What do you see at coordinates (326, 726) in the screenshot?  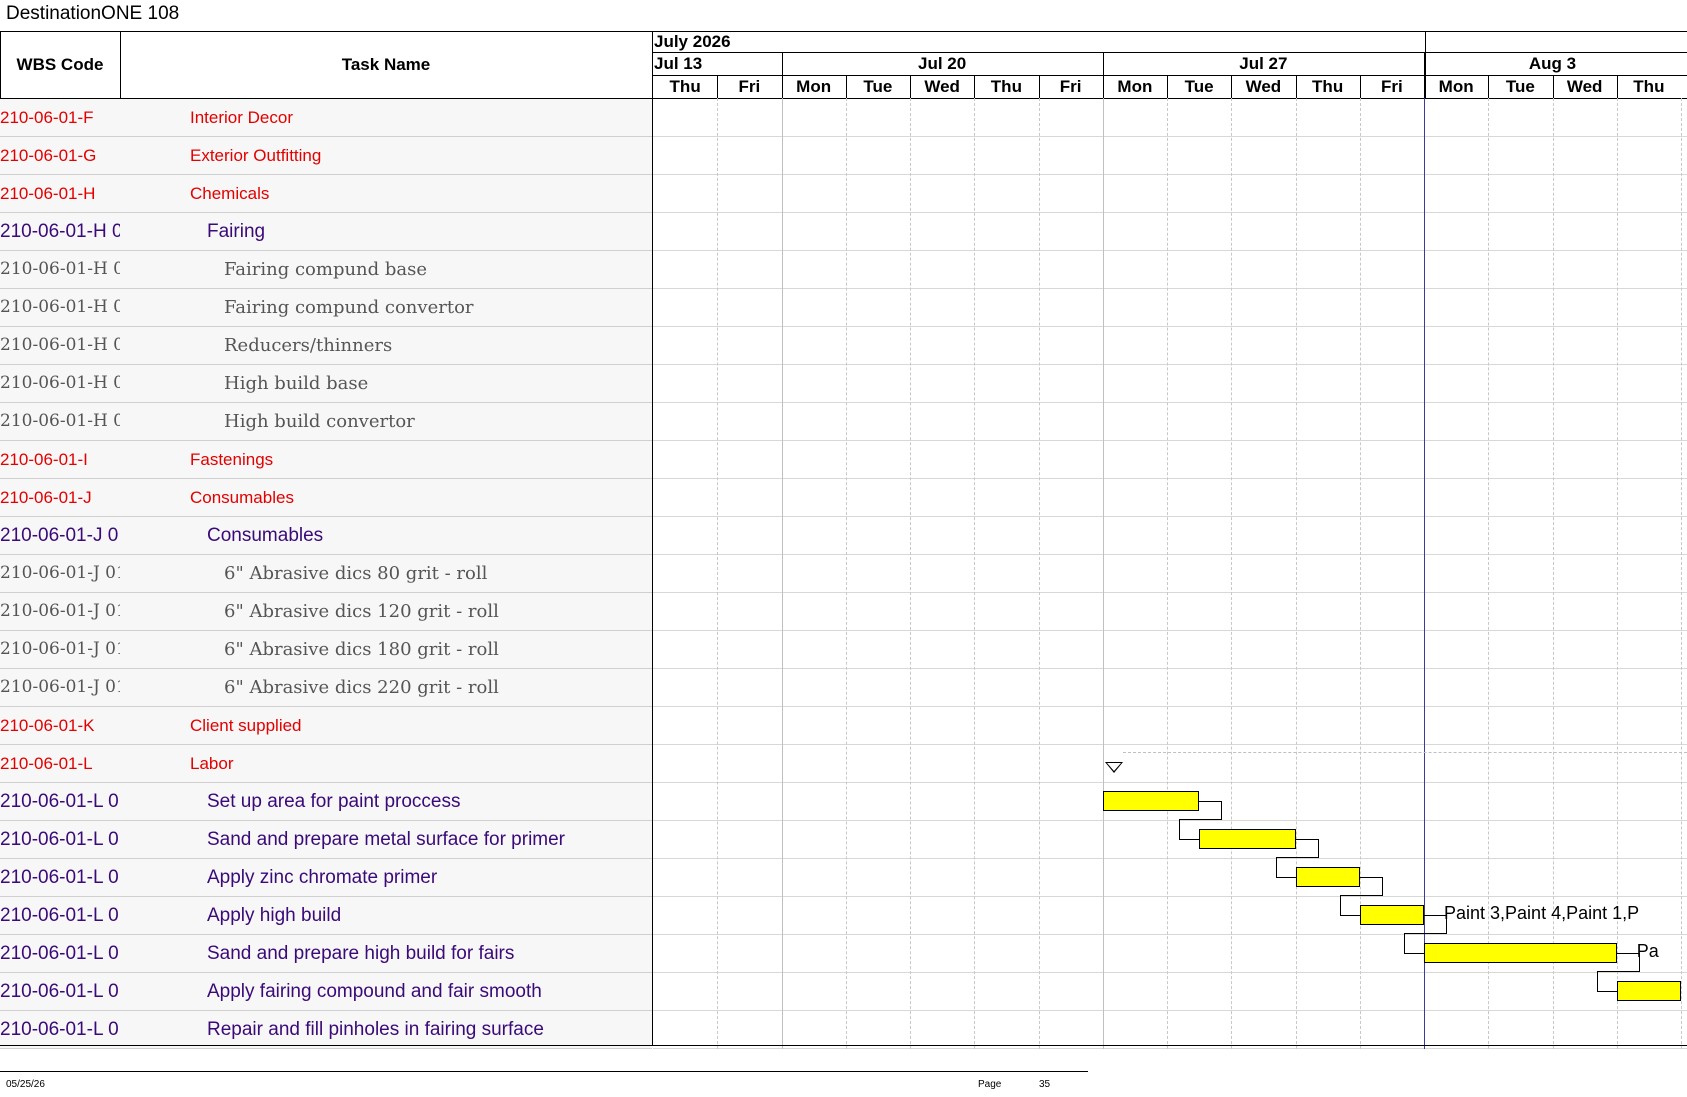 I see `task-row: 210-06-01-K Client supplied` at bounding box center [326, 726].